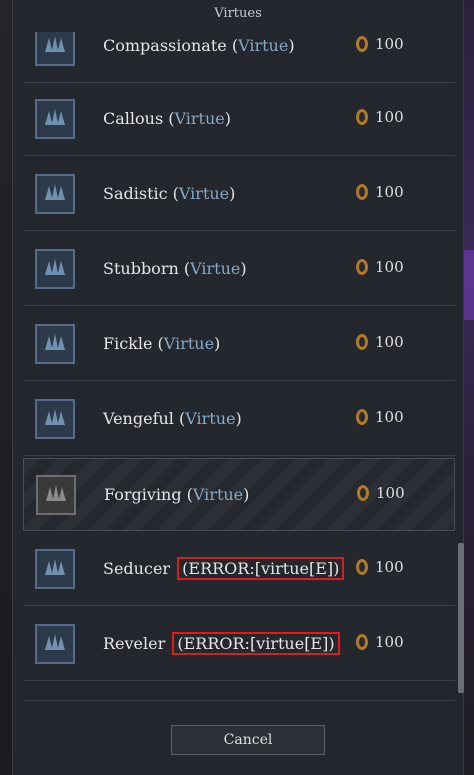 The height and width of the screenshot is (775, 474). Describe the element at coordinates (461, 618) in the screenshot. I see `list-scrollbar` at that location.